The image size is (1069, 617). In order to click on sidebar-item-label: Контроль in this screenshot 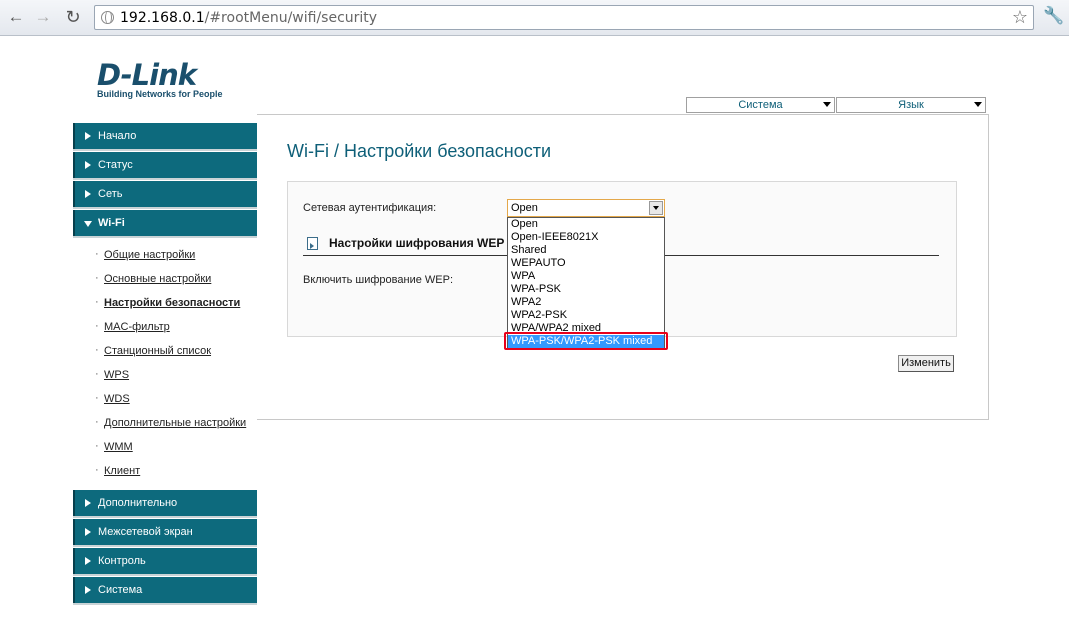, I will do `click(122, 561)`.